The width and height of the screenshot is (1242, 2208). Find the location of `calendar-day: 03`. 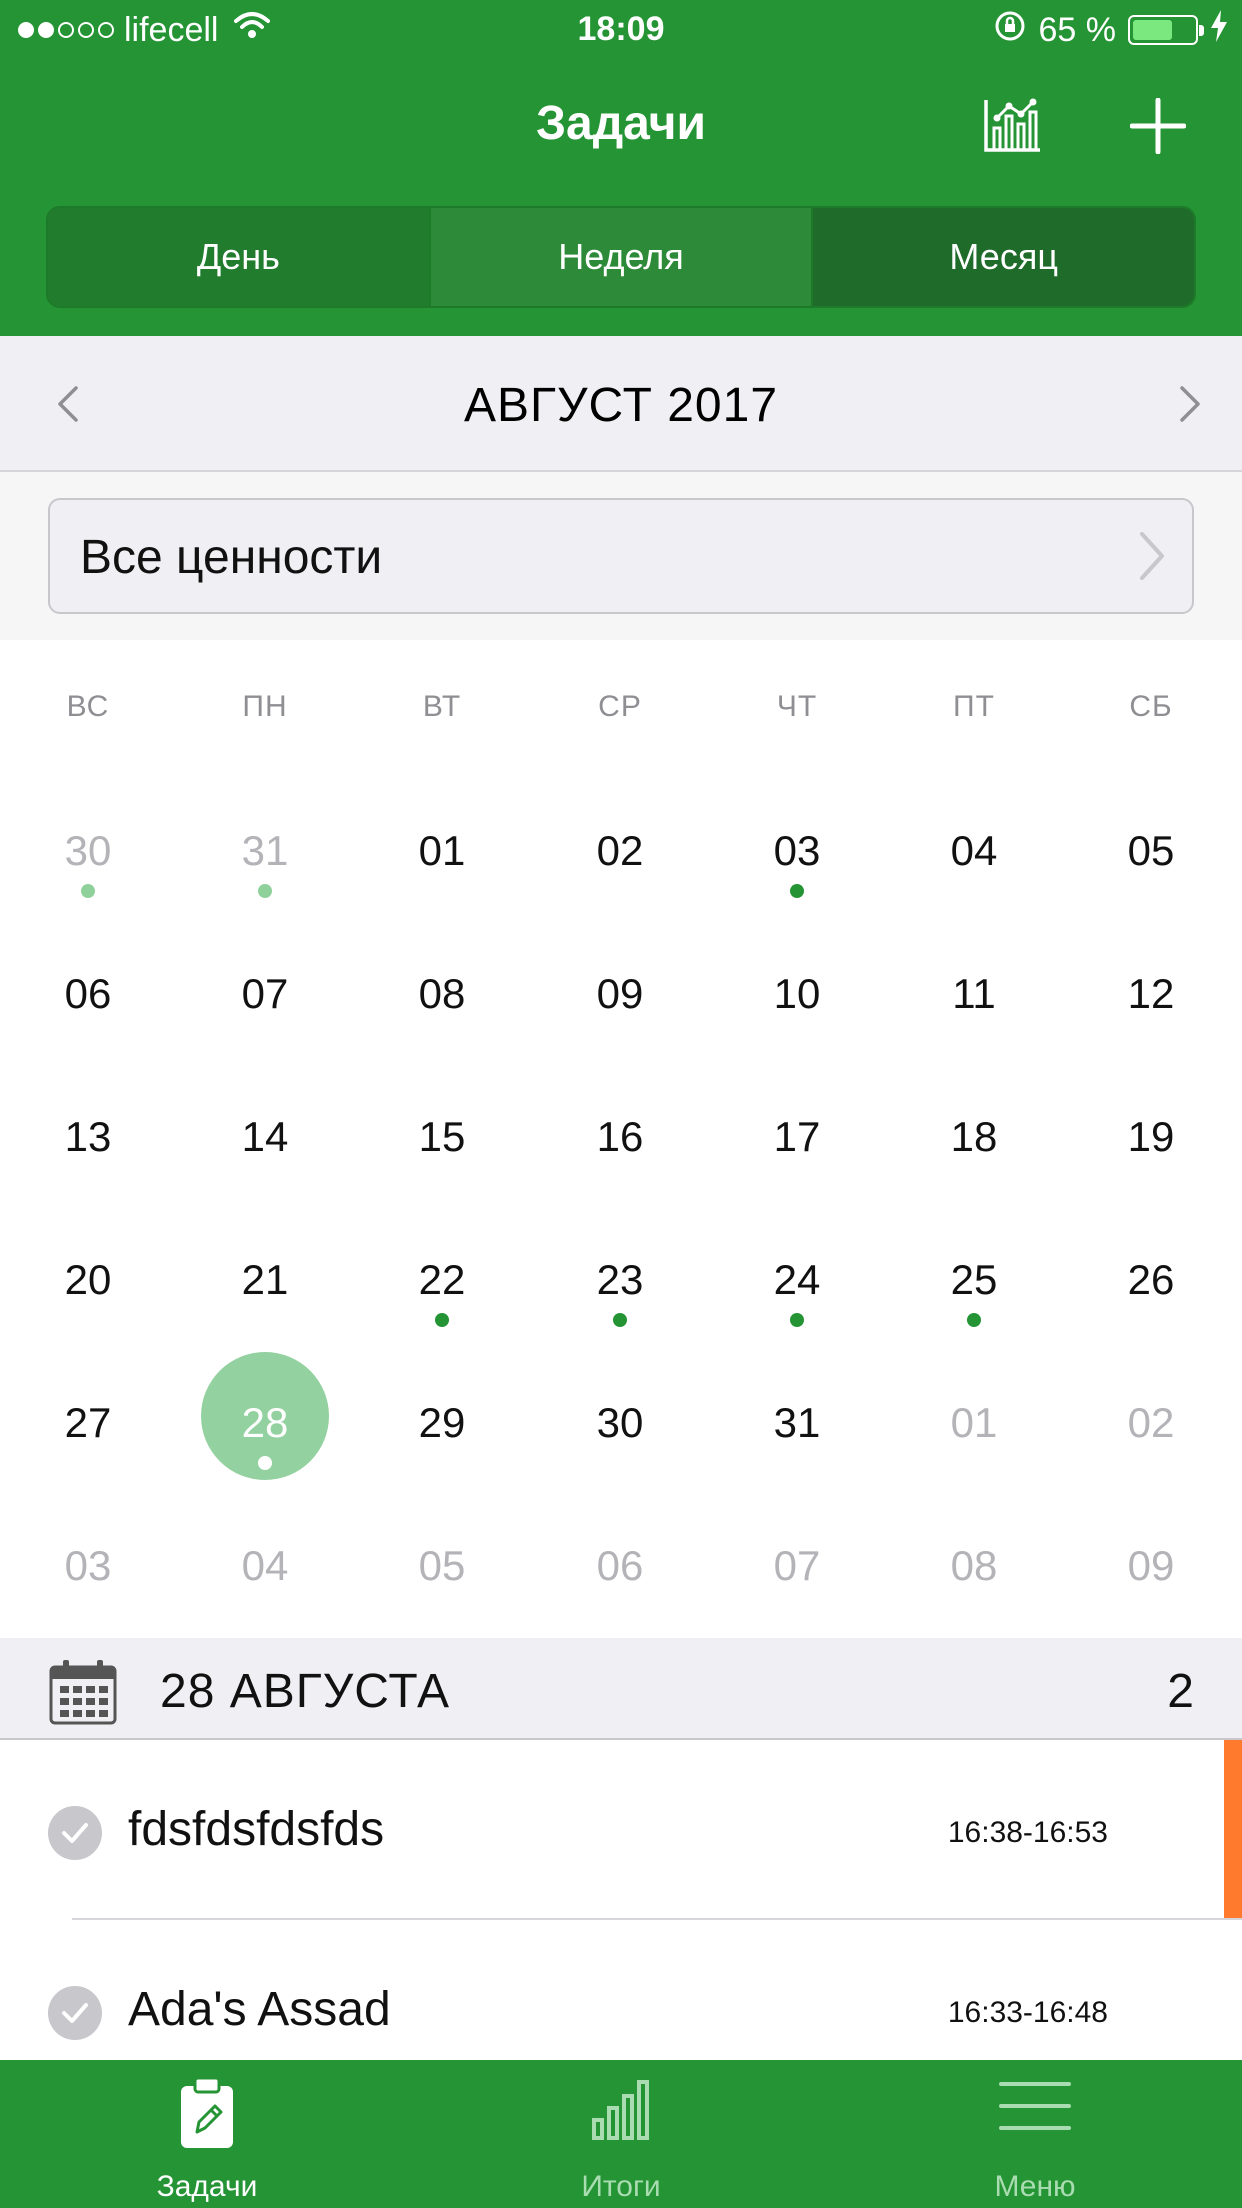

calendar-day: 03 is located at coordinates (797, 891).